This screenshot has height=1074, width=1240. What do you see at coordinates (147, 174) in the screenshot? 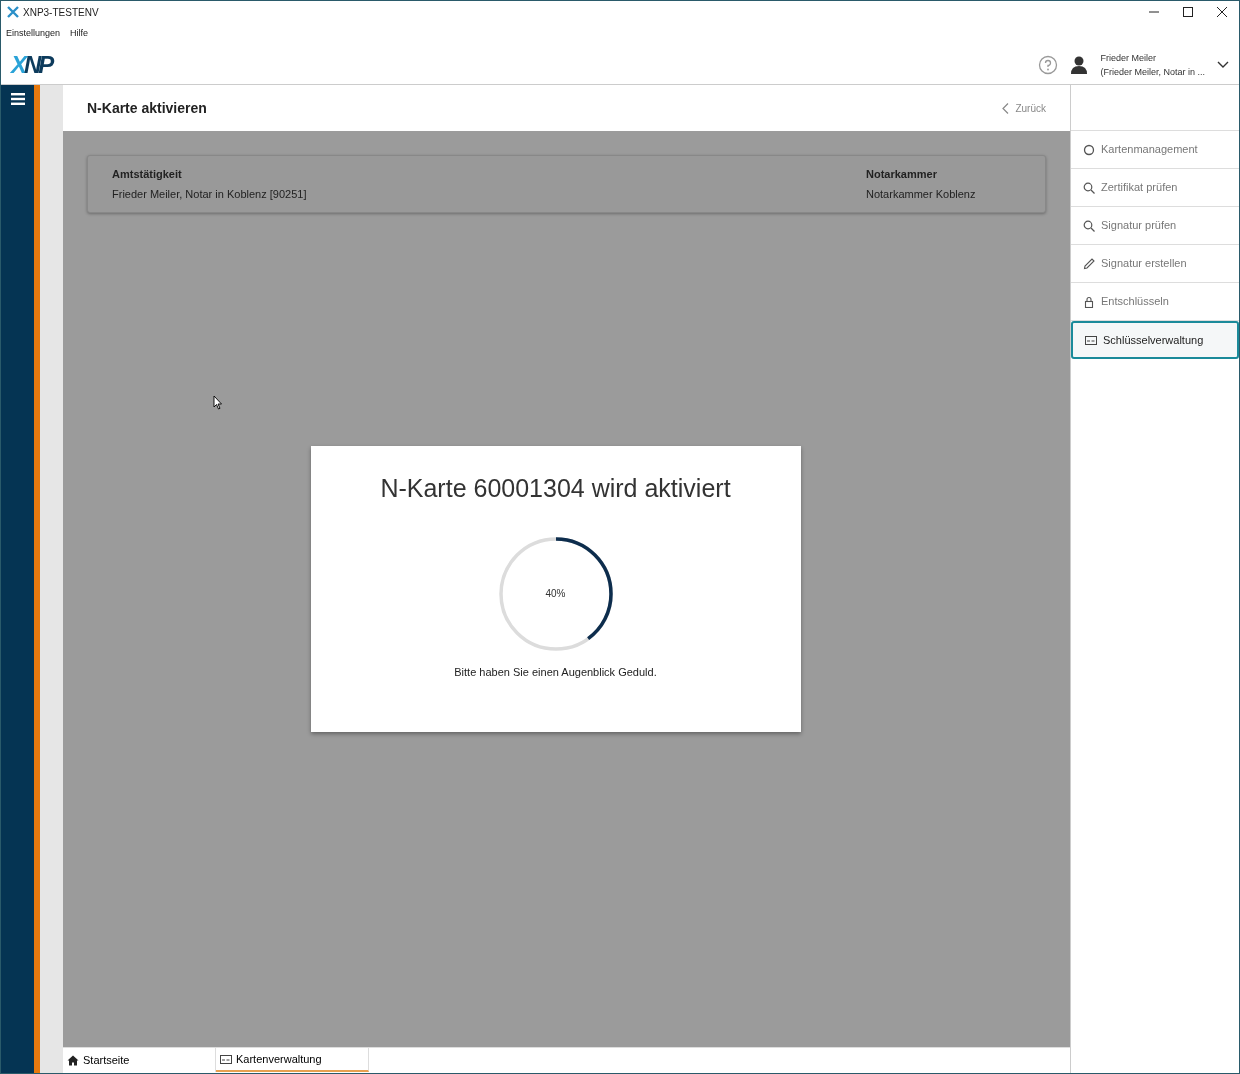
I see `field-label: Amtstätigkeit` at bounding box center [147, 174].